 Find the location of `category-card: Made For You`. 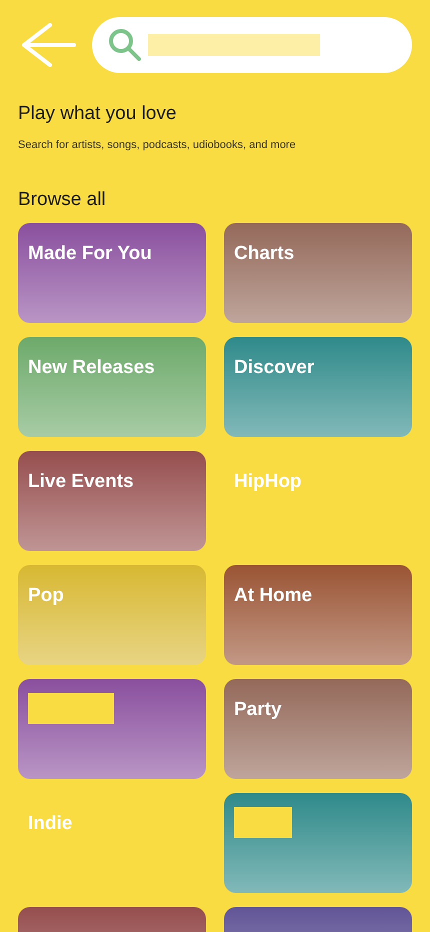

category-card: Made For You is located at coordinates (112, 273).